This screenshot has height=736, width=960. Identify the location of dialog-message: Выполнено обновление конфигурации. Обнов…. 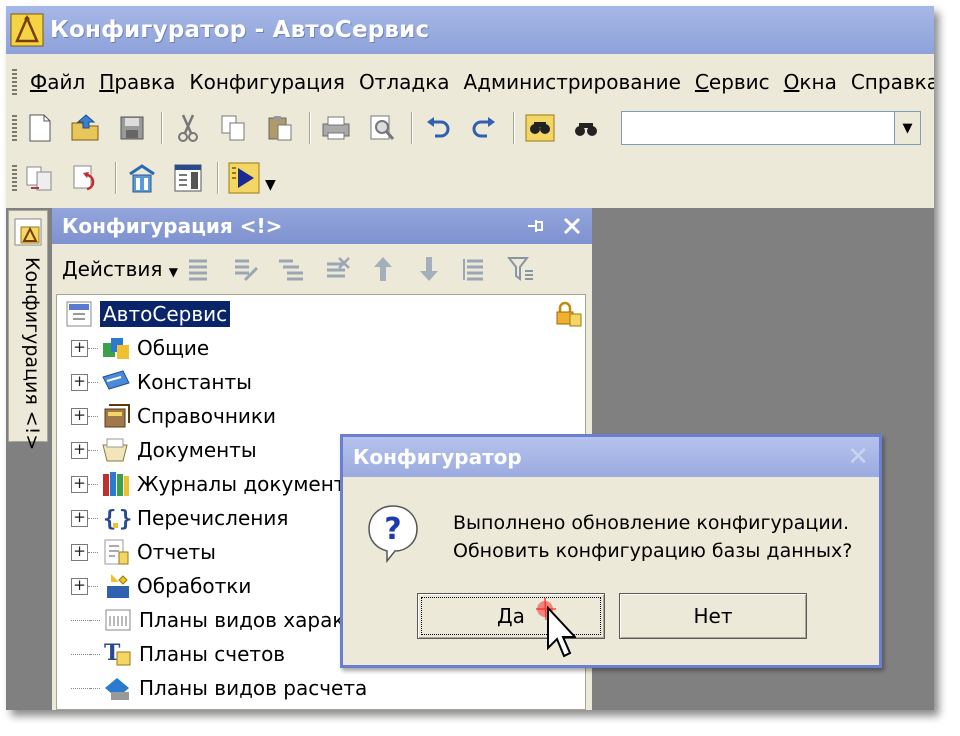
(652, 537).